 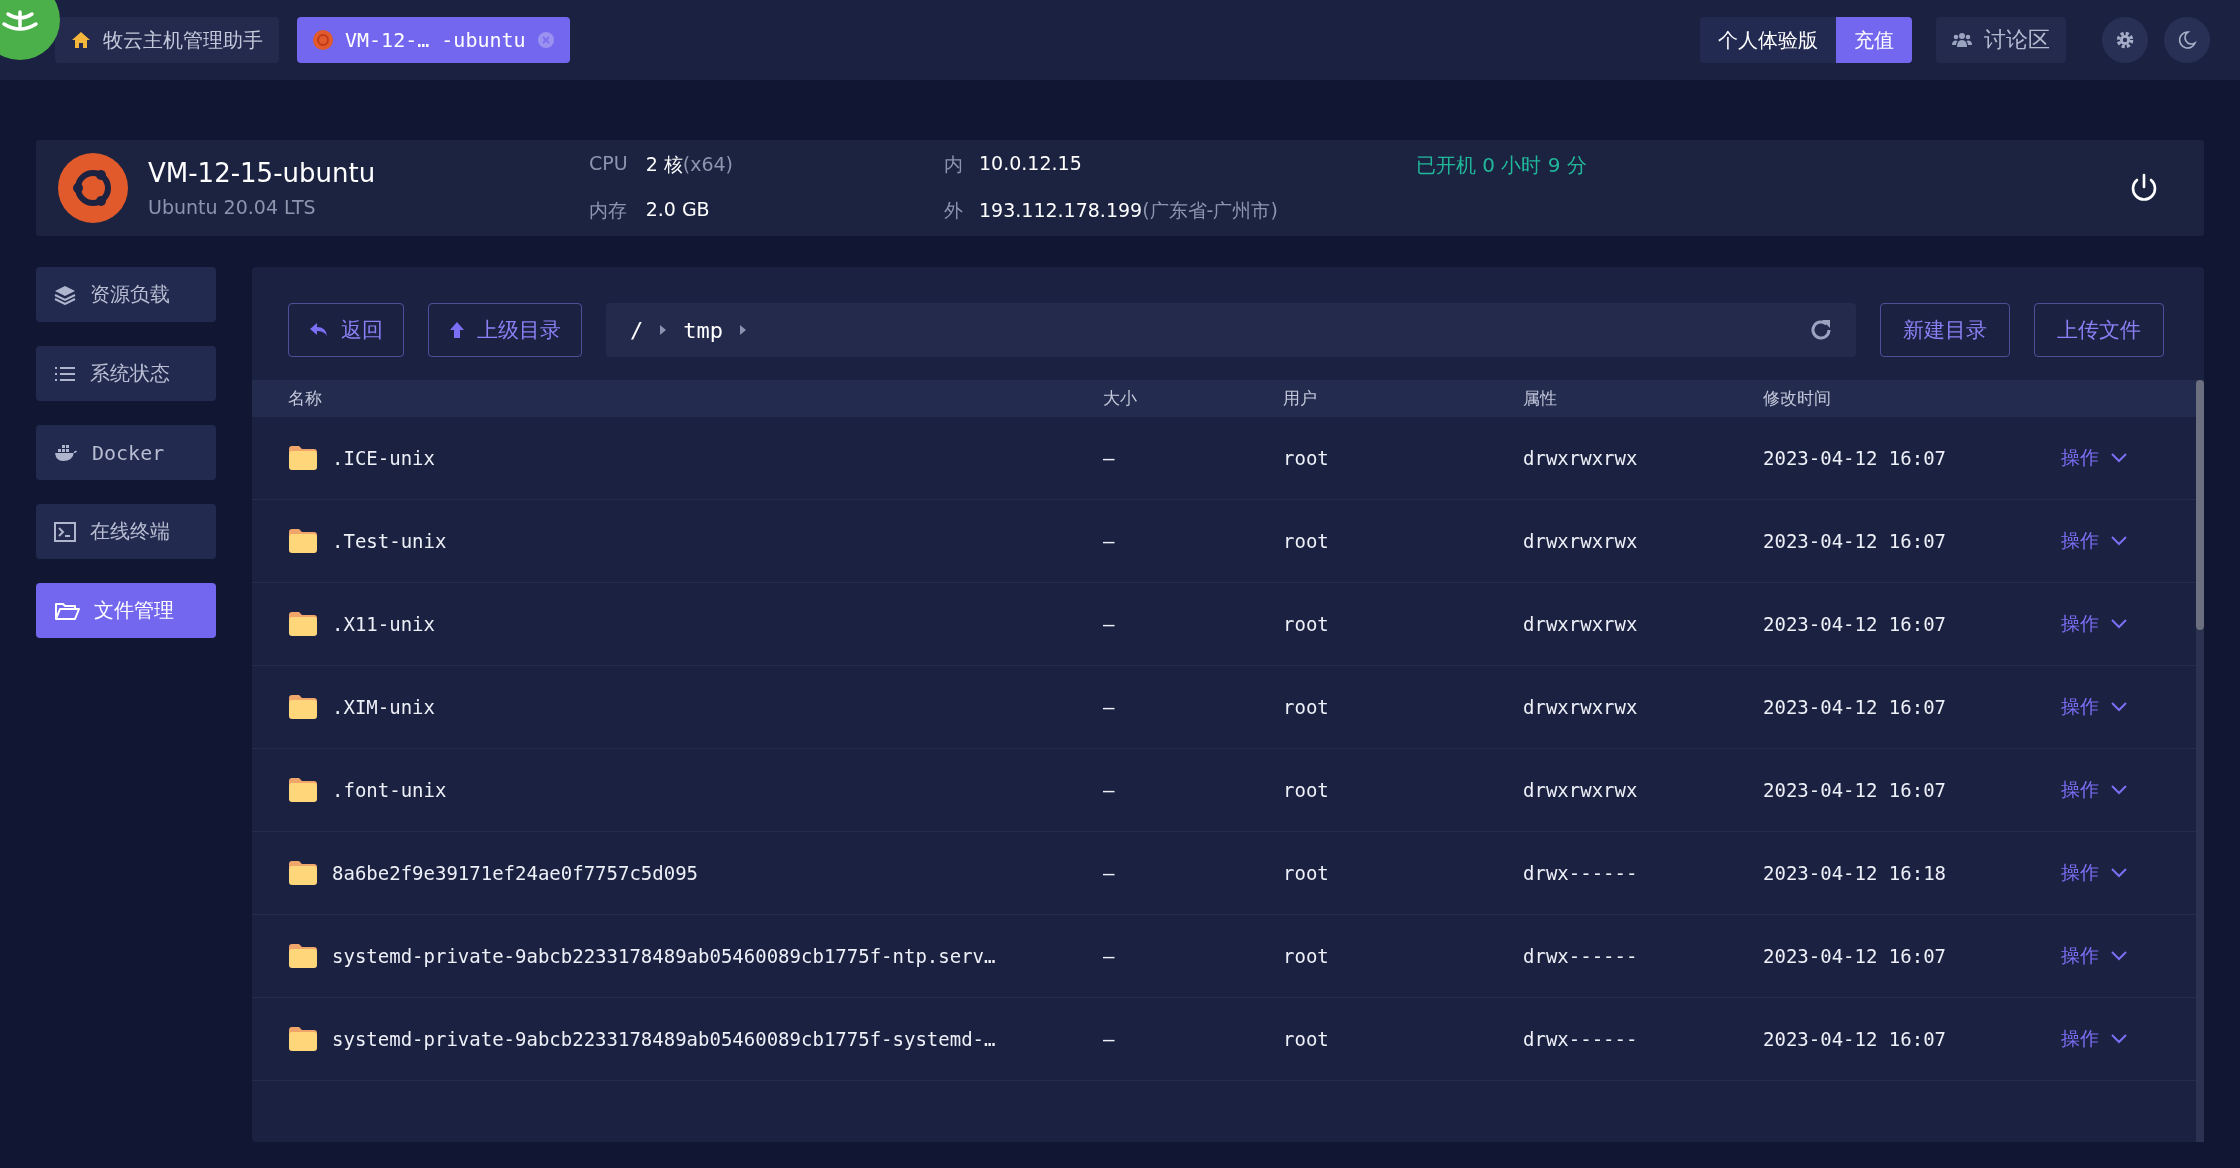 What do you see at coordinates (126, 294) in the screenshot?
I see `sidebar-item: 资源负载` at bounding box center [126, 294].